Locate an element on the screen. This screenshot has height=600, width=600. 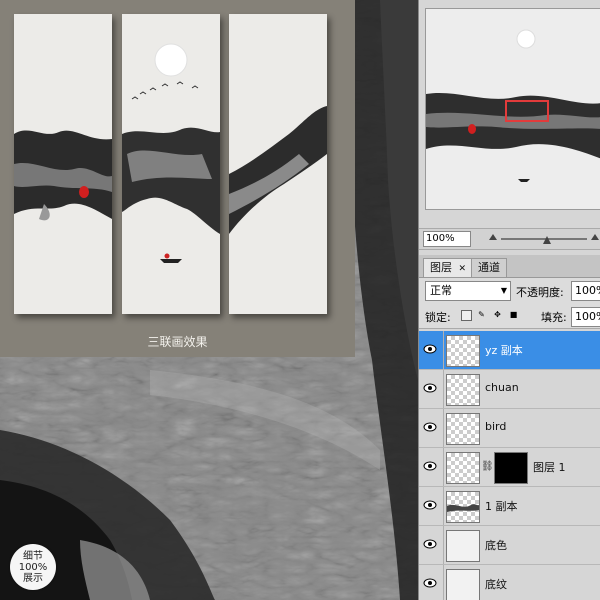
lock-position-icon: ✥ is located at coordinates (497, 314).